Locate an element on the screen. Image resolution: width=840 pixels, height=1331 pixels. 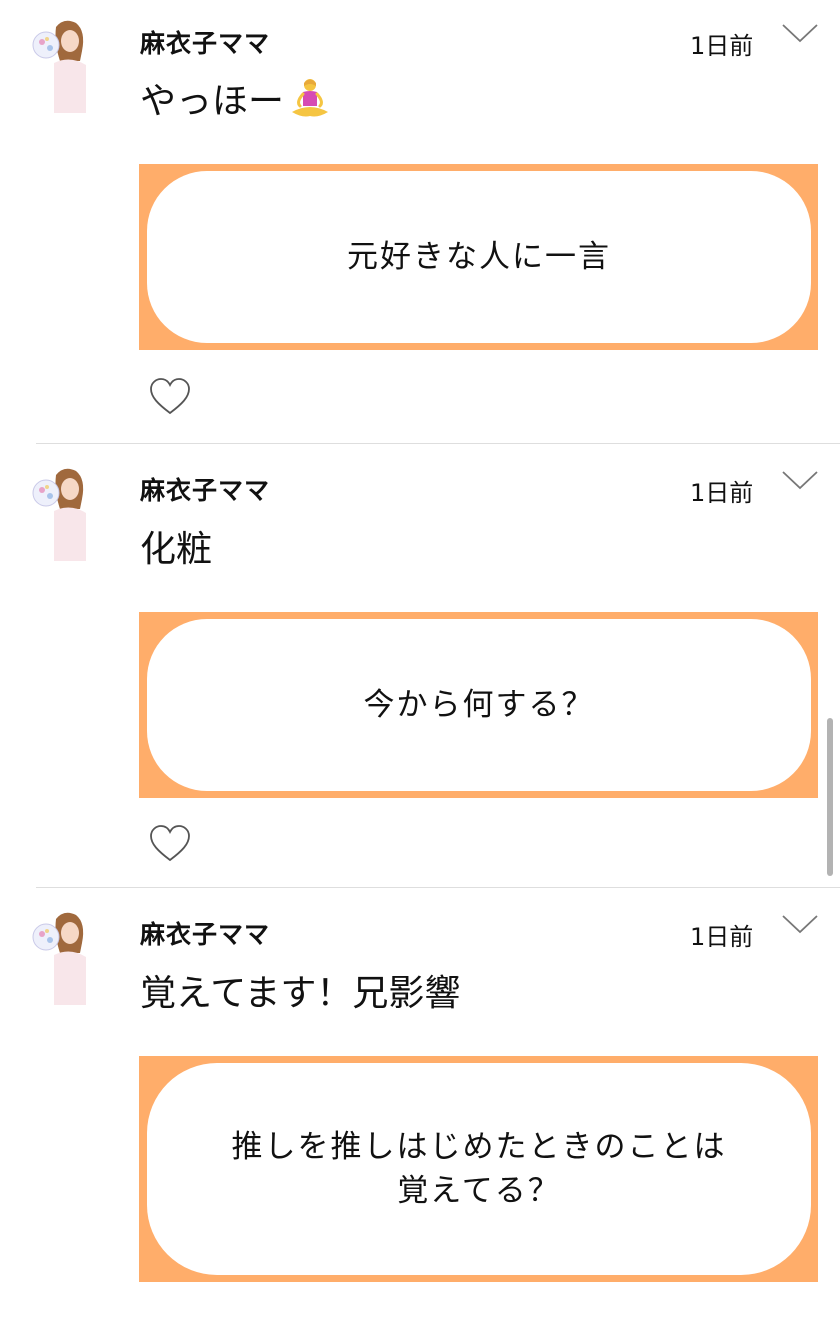
topic-card-inner: 今から何する？ is located at coordinates (479, 705).